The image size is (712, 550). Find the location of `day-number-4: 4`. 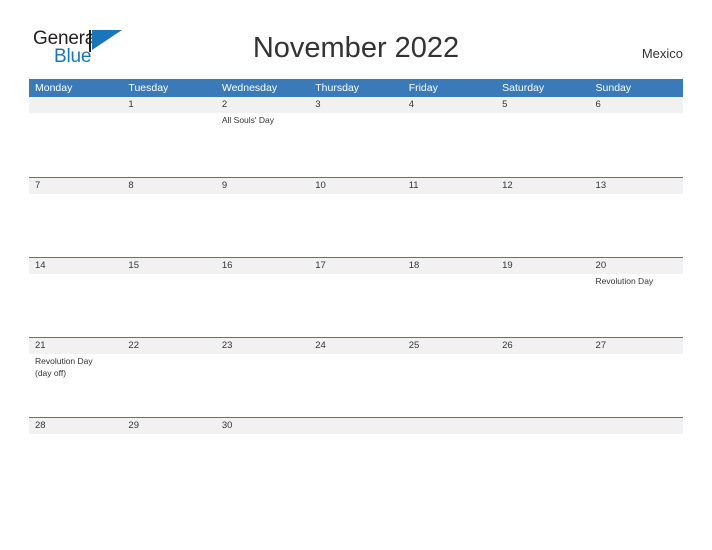

day-number-4: 4 is located at coordinates (449, 105).